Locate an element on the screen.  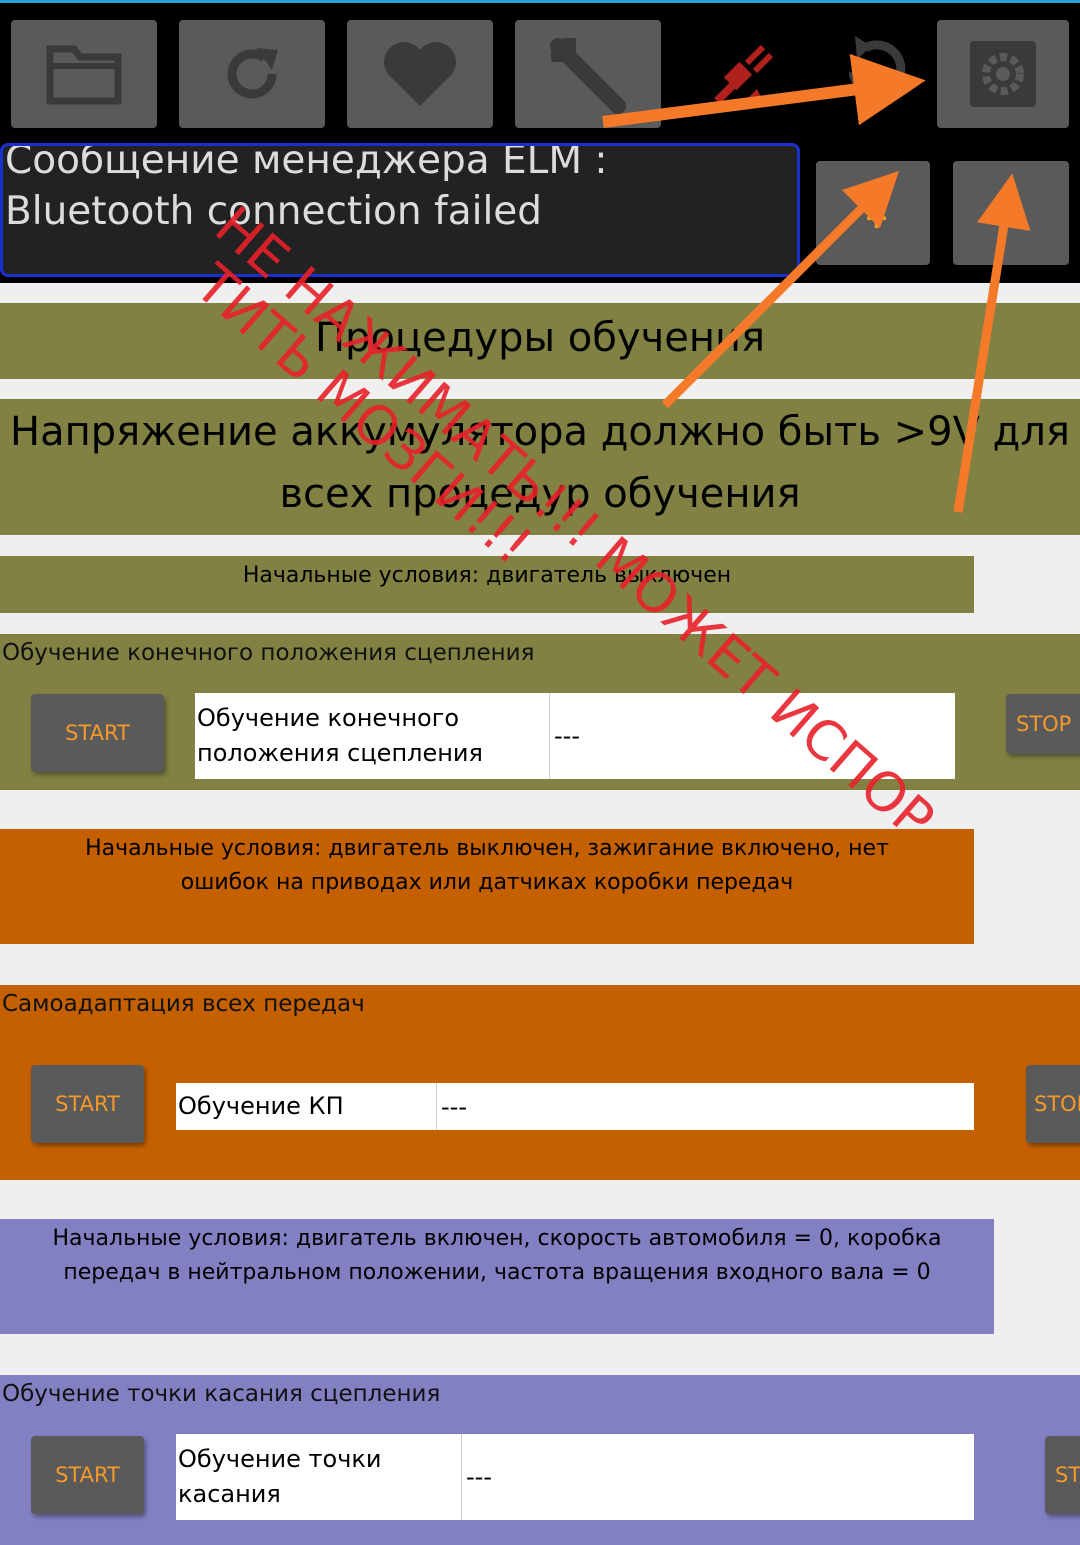
procedure-name: Обучение КП is located at coordinates (306, 1106).